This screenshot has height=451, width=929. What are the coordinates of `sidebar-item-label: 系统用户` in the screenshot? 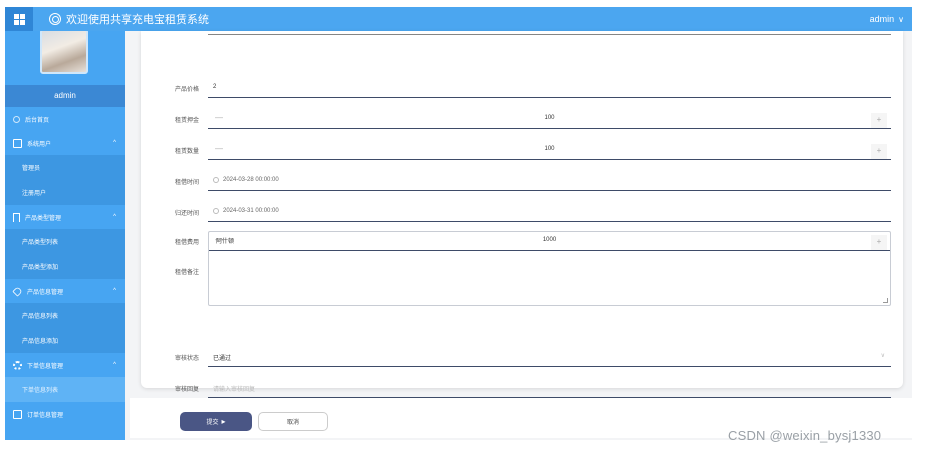 It's located at (39, 144).